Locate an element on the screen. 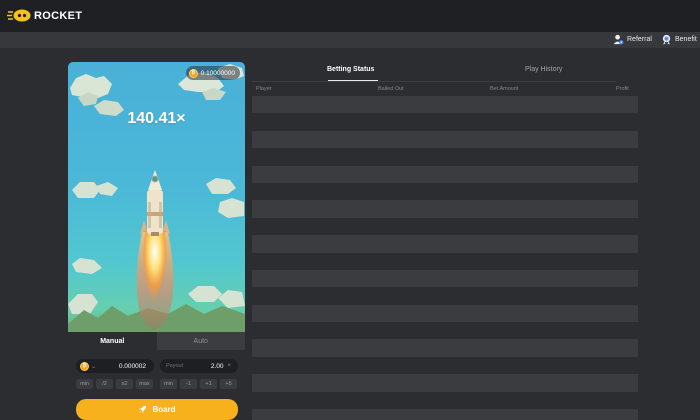  payout-field: Payout 2.00 × is located at coordinates (199, 366).